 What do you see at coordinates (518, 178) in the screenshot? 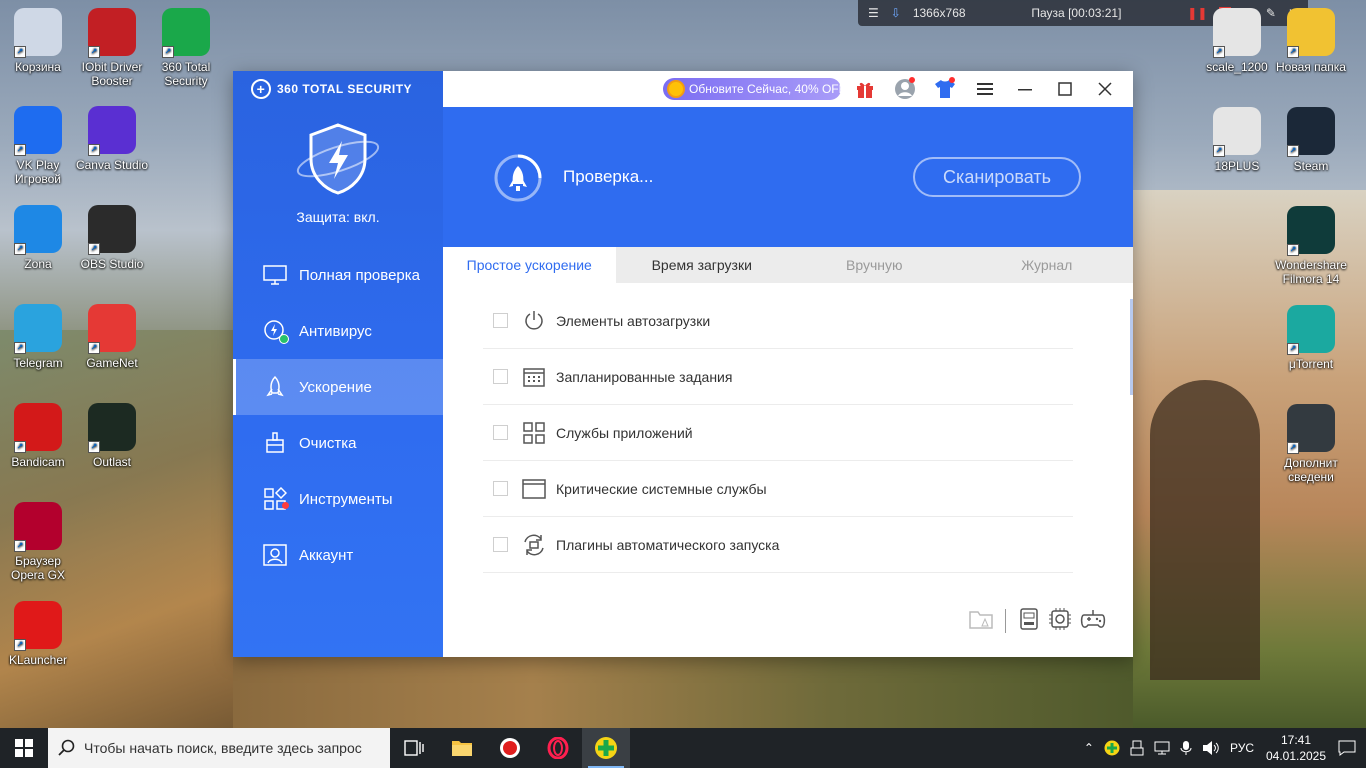
I see `rocket-icon` at bounding box center [518, 178].